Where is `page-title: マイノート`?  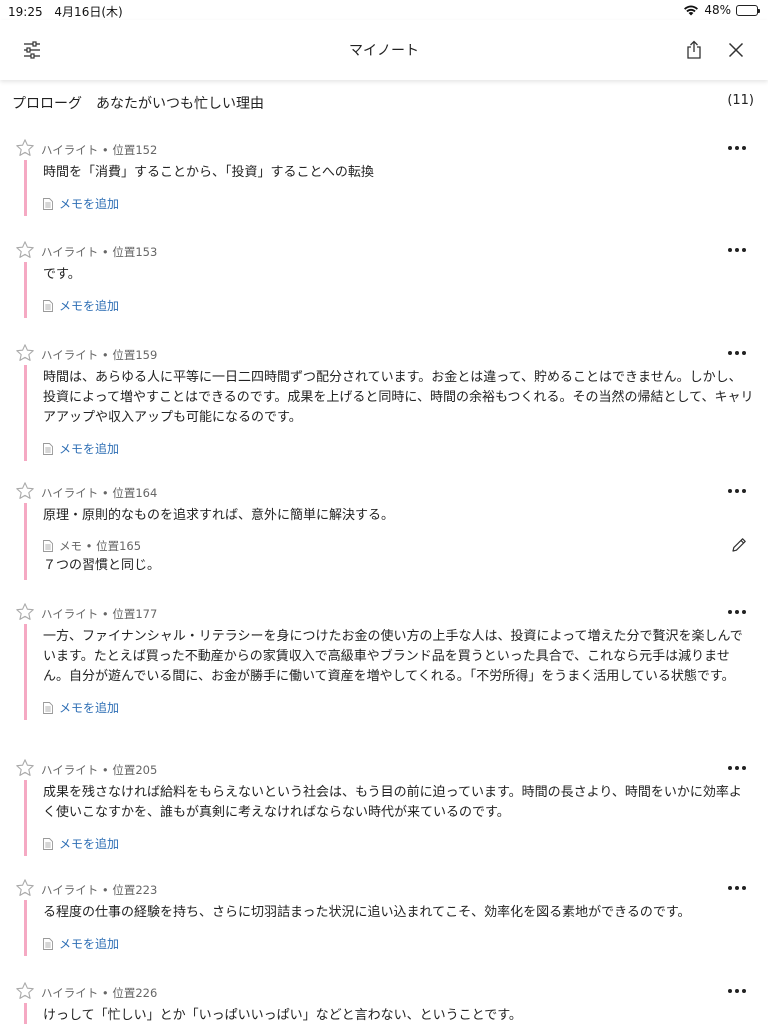
page-title: マイノート is located at coordinates (384, 51).